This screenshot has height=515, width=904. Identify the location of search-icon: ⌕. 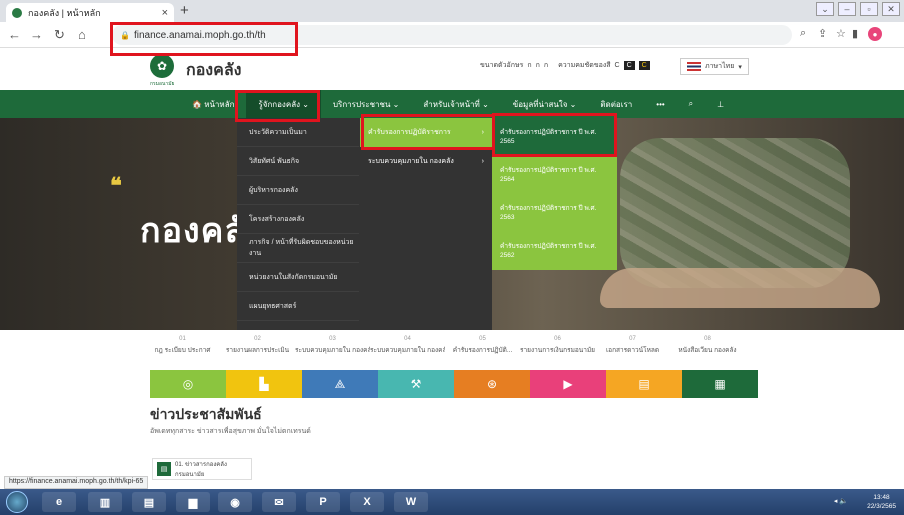
(691, 104).